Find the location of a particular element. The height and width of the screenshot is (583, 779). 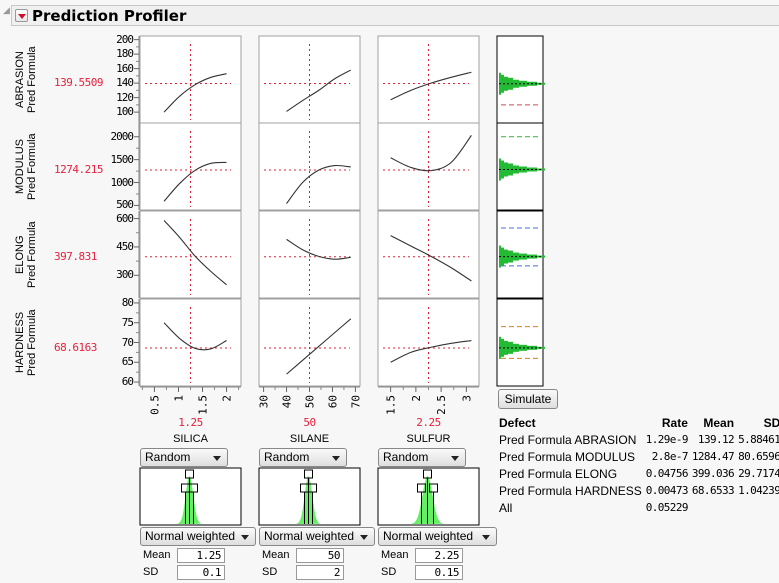

y-tick-label: 80 is located at coordinates (127, 302).